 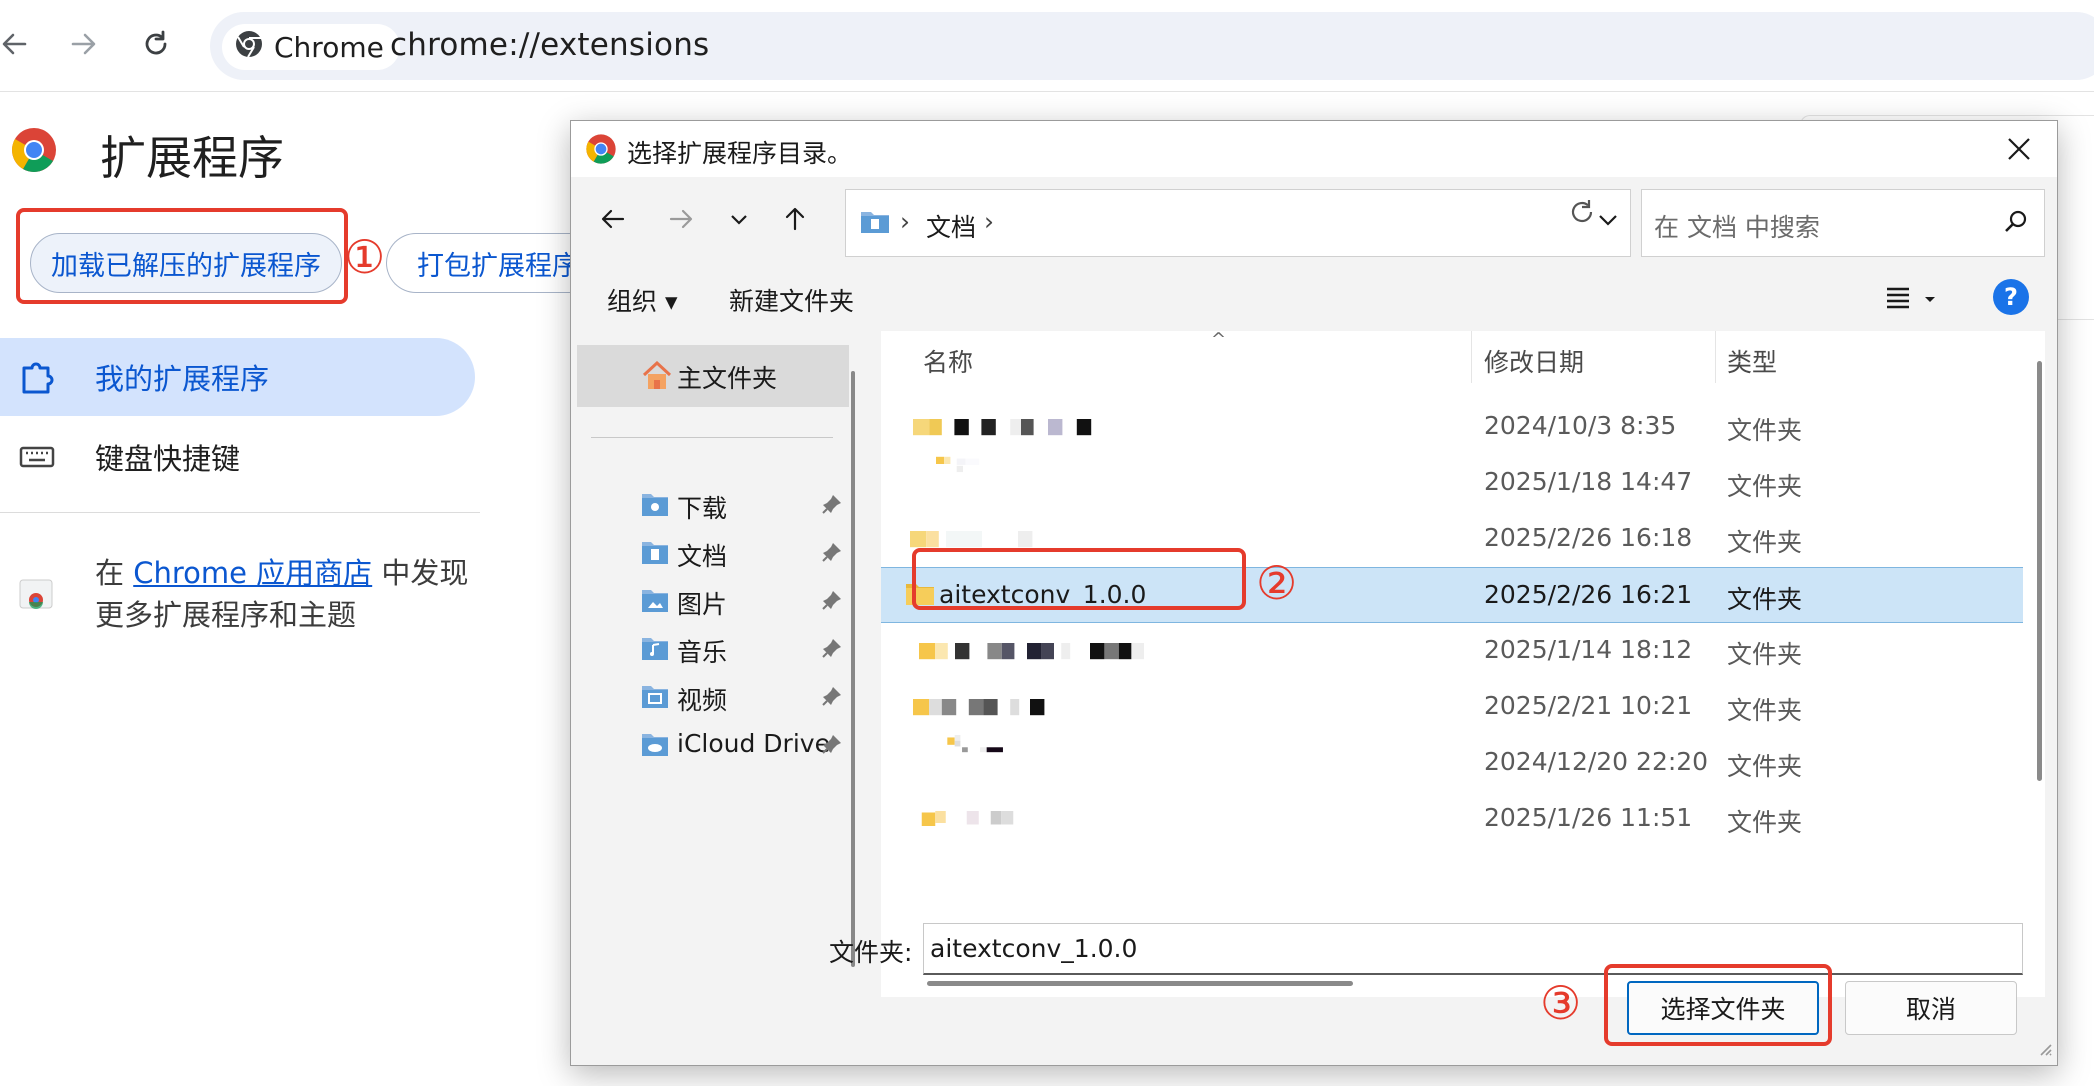 I want to click on column-header-type: 类型, so click(x=1752, y=361).